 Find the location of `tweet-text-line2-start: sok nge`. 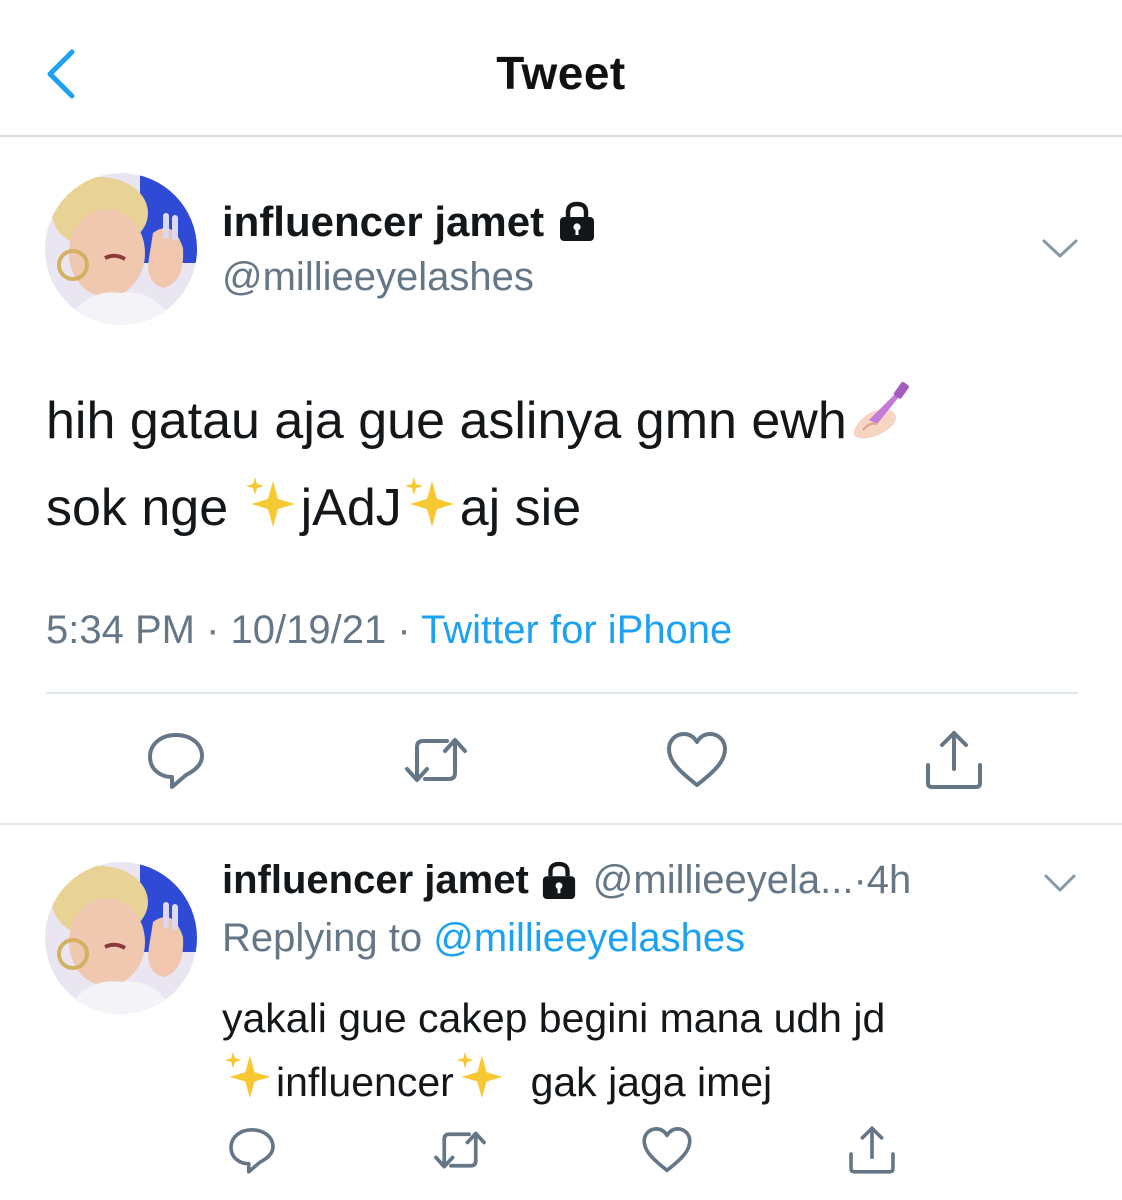

tweet-text-line2-start: sok nge is located at coordinates (144, 508).